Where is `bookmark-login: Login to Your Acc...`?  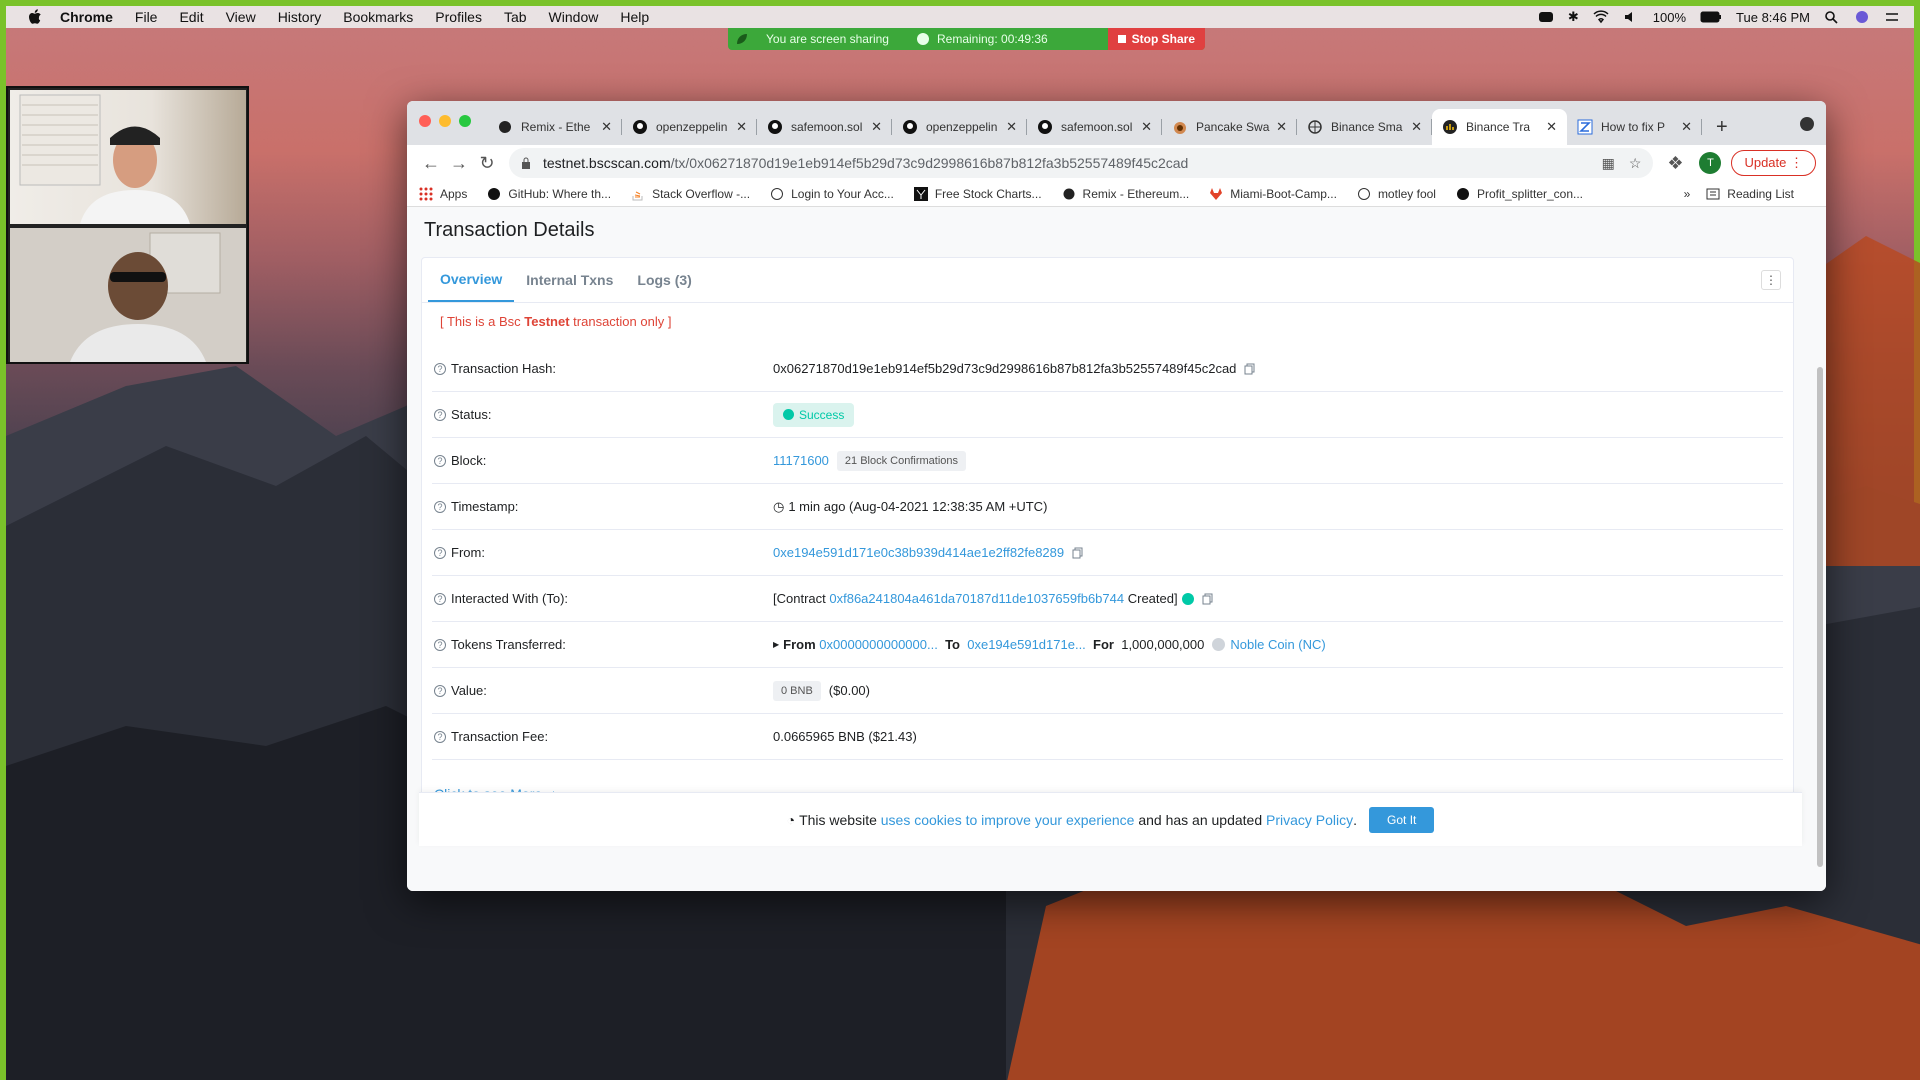
bookmark-login: Login to Your Acc... is located at coordinates (832, 194).